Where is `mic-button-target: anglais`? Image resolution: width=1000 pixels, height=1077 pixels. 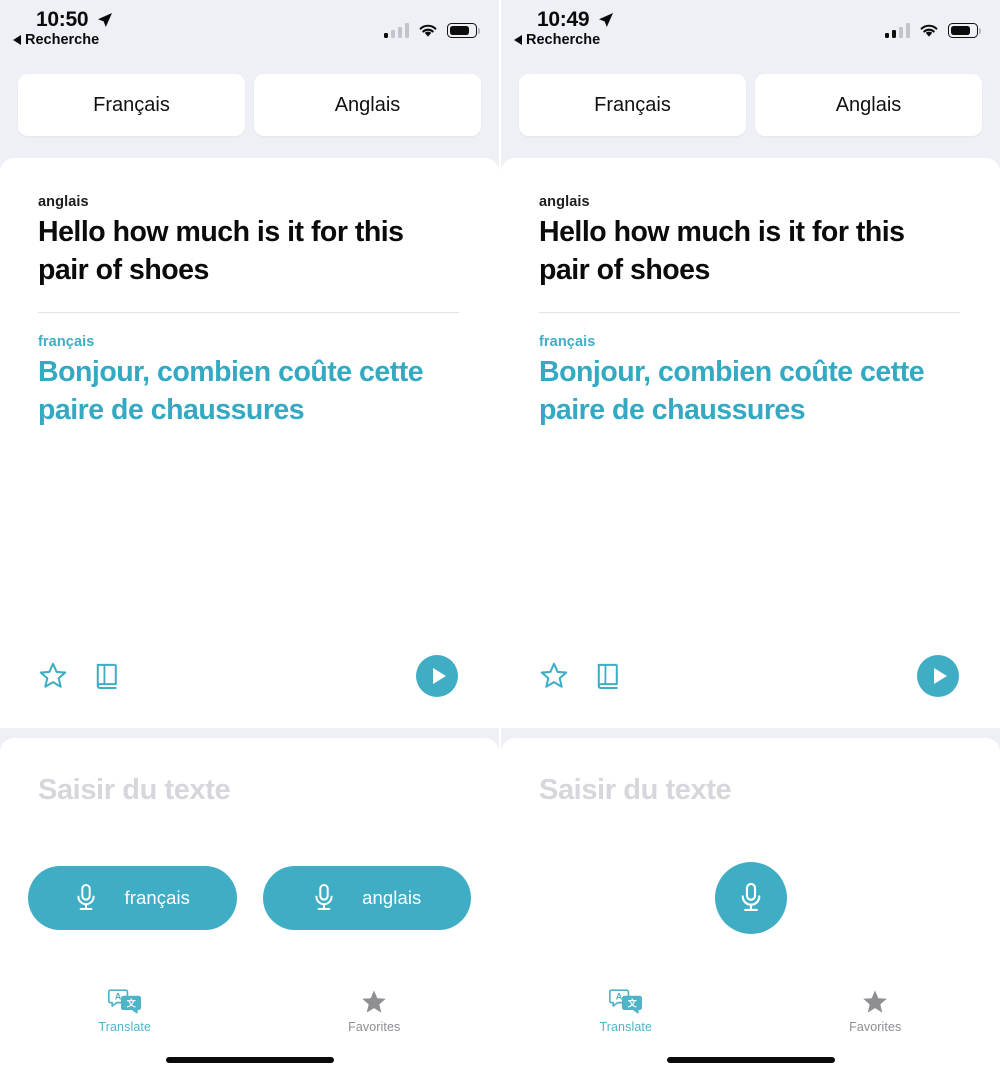
mic-button-target: anglais is located at coordinates (366, 898).